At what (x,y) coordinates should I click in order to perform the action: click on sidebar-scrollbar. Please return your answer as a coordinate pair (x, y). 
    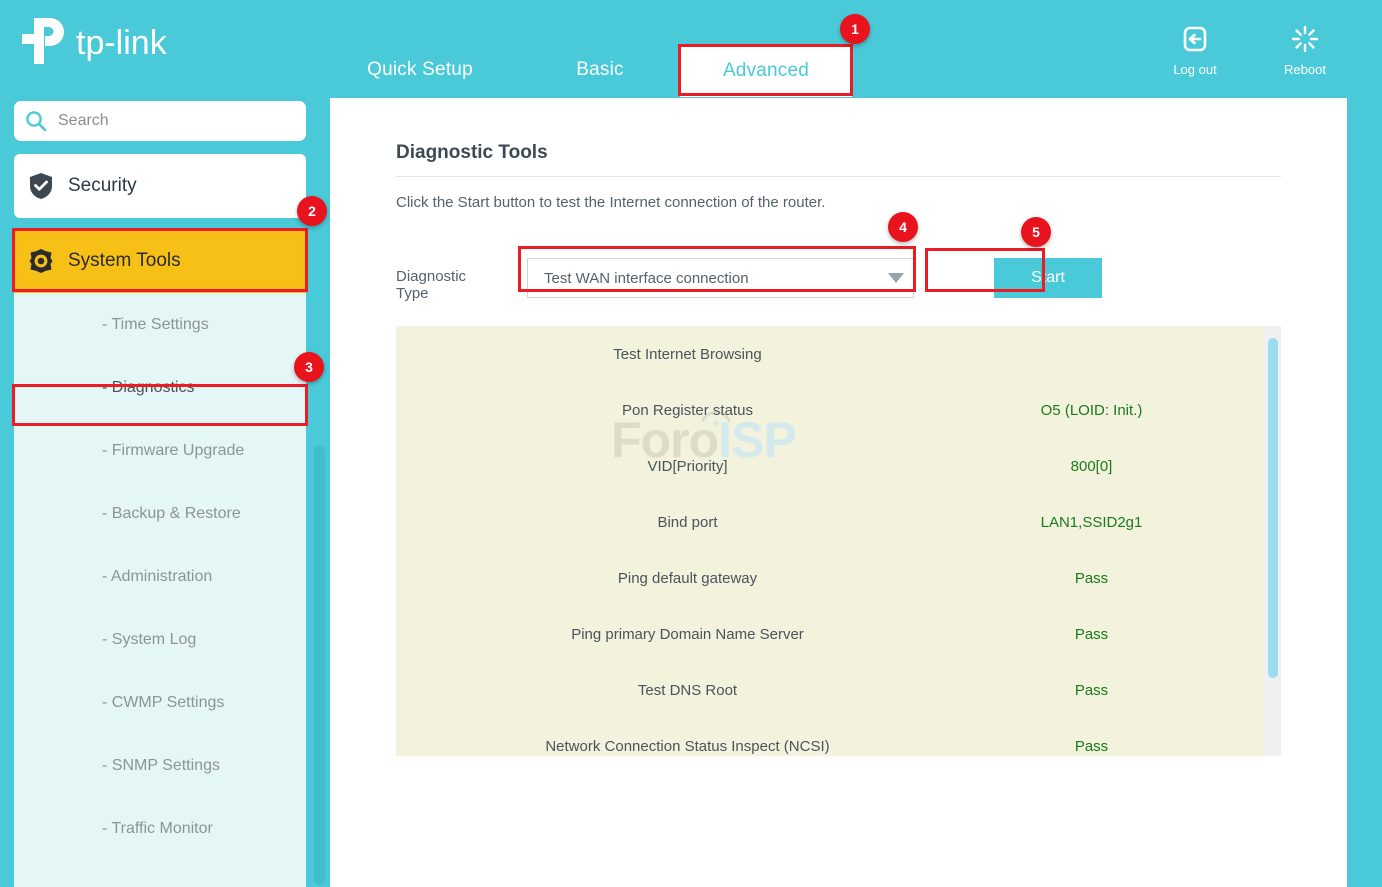
    Looking at the image, I should click on (319, 665).